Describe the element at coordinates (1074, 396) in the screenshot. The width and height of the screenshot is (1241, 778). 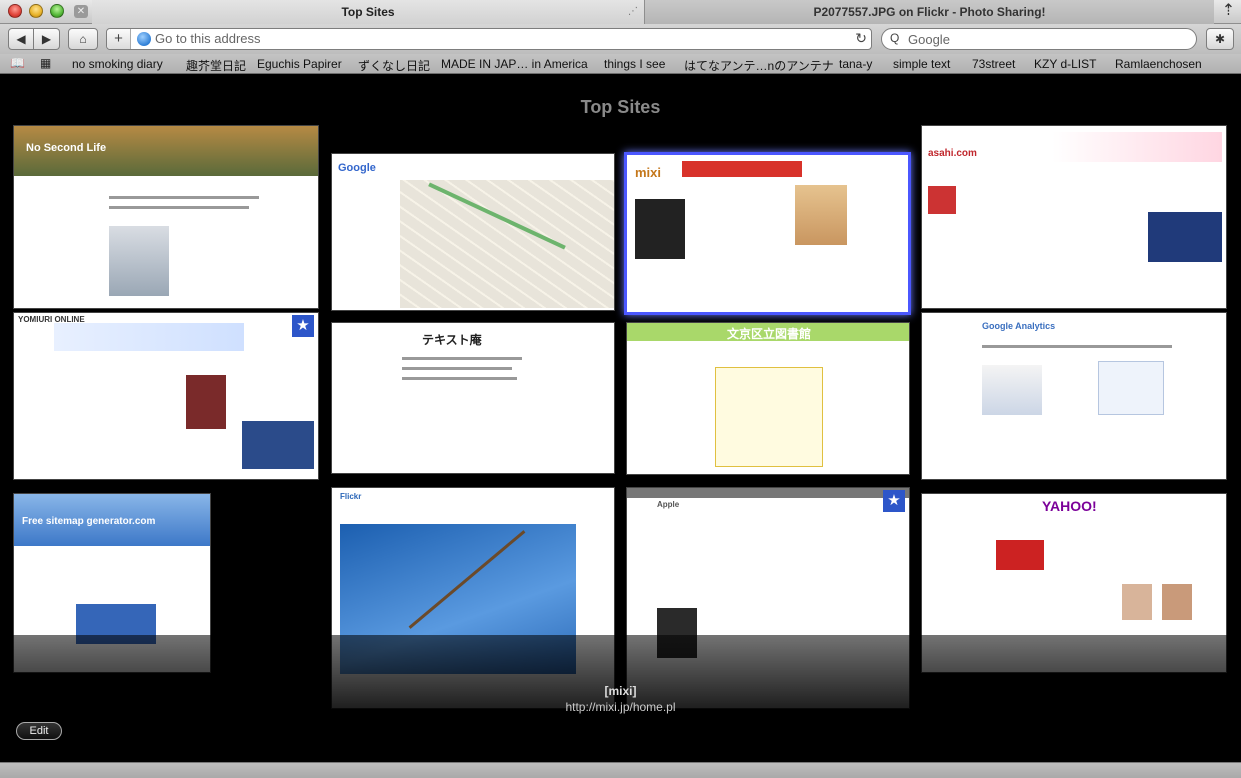
I see `top-site-thumbnail: Google Analytics` at that location.